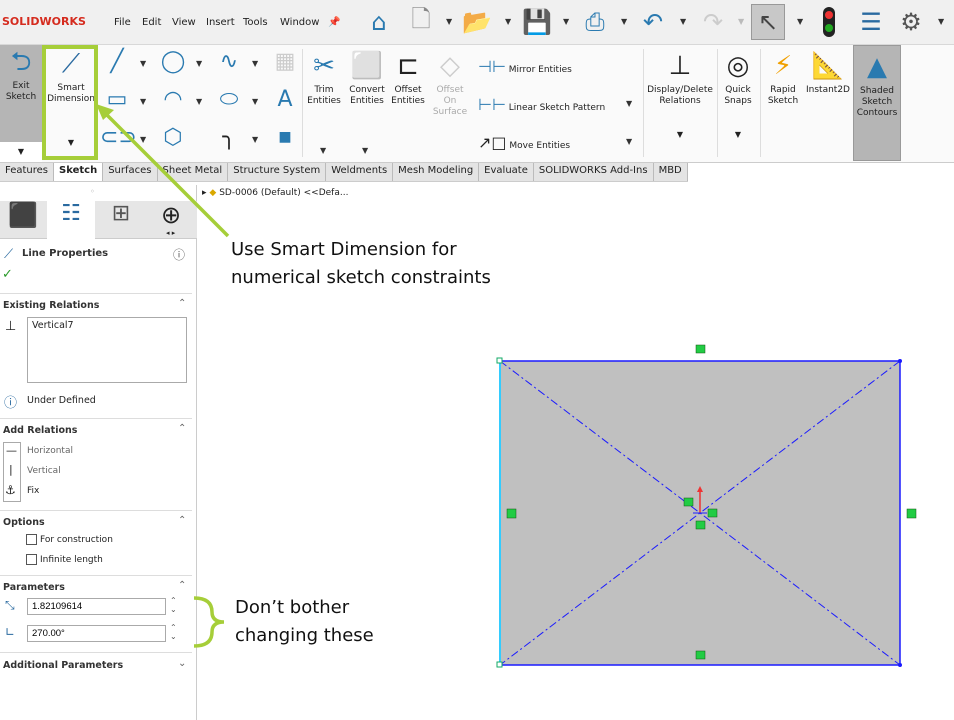  What do you see at coordinates (166, 174) in the screenshot?
I see `annotation-arrow` at bounding box center [166, 174].